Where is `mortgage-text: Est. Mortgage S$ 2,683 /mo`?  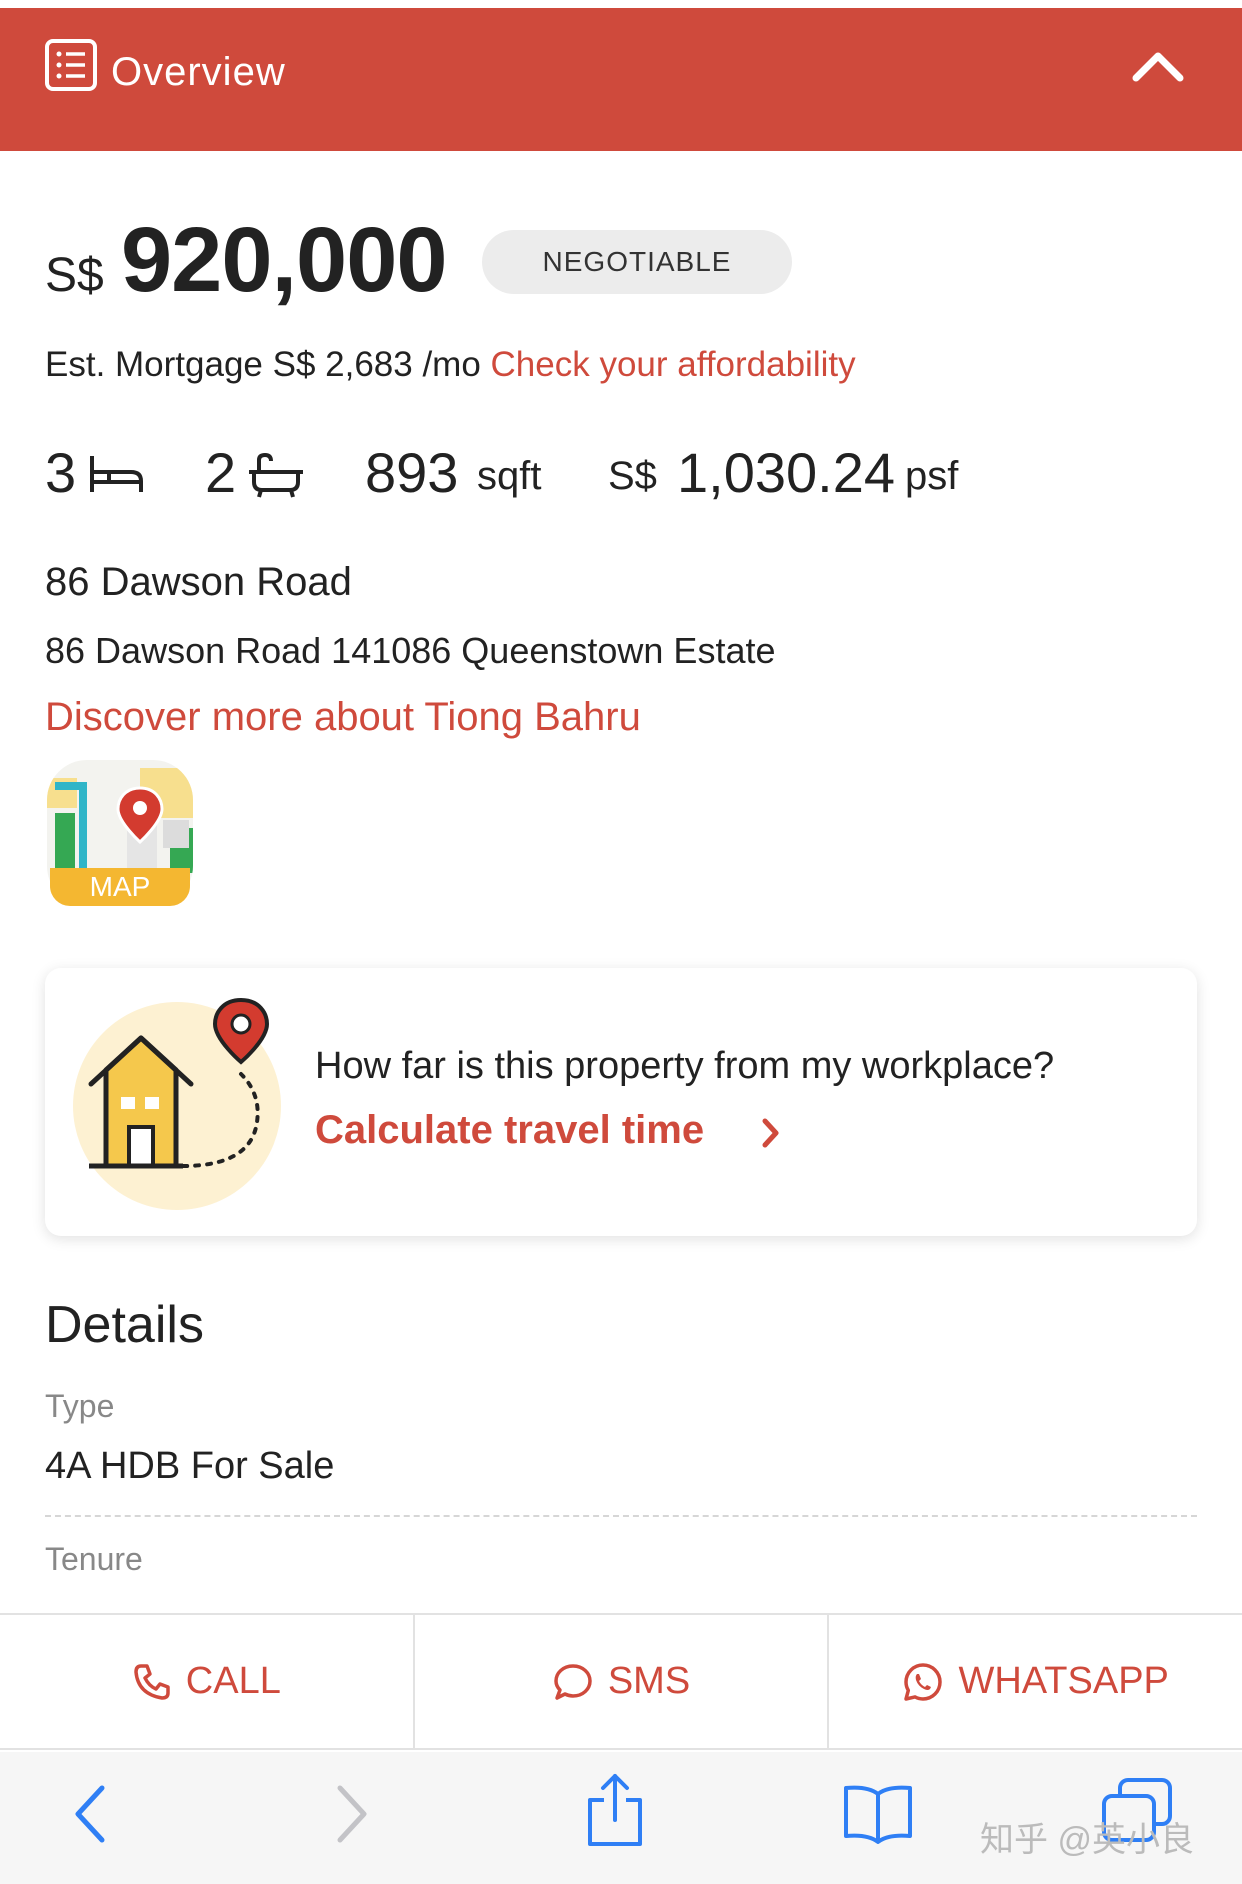 mortgage-text: Est. Mortgage S$ 2,683 /mo is located at coordinates (268, 364).